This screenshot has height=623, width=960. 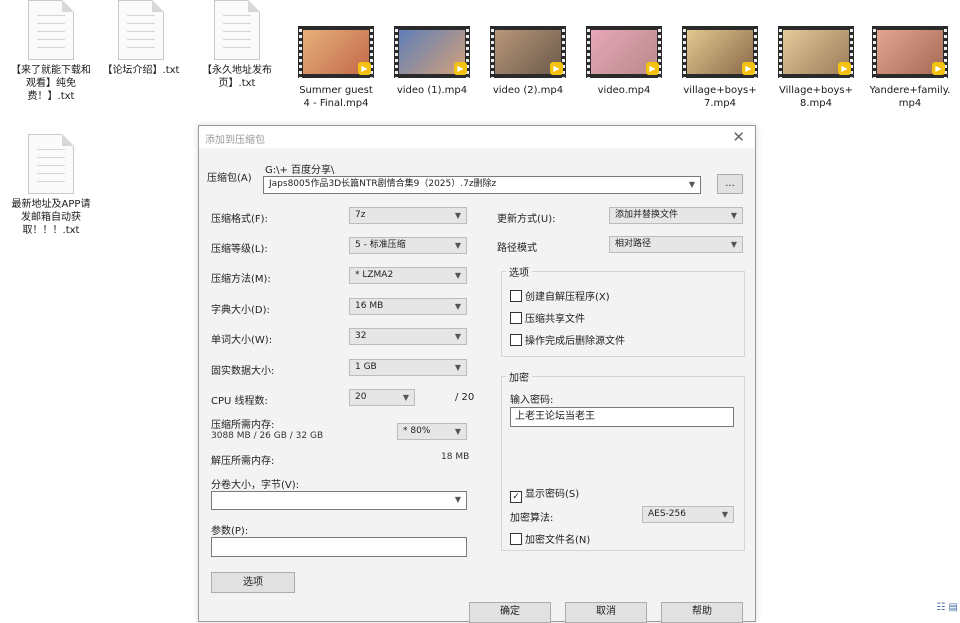 I want to click on encrypt-names-checkbox: 加密文件名(N), so click(x=550, y=538).